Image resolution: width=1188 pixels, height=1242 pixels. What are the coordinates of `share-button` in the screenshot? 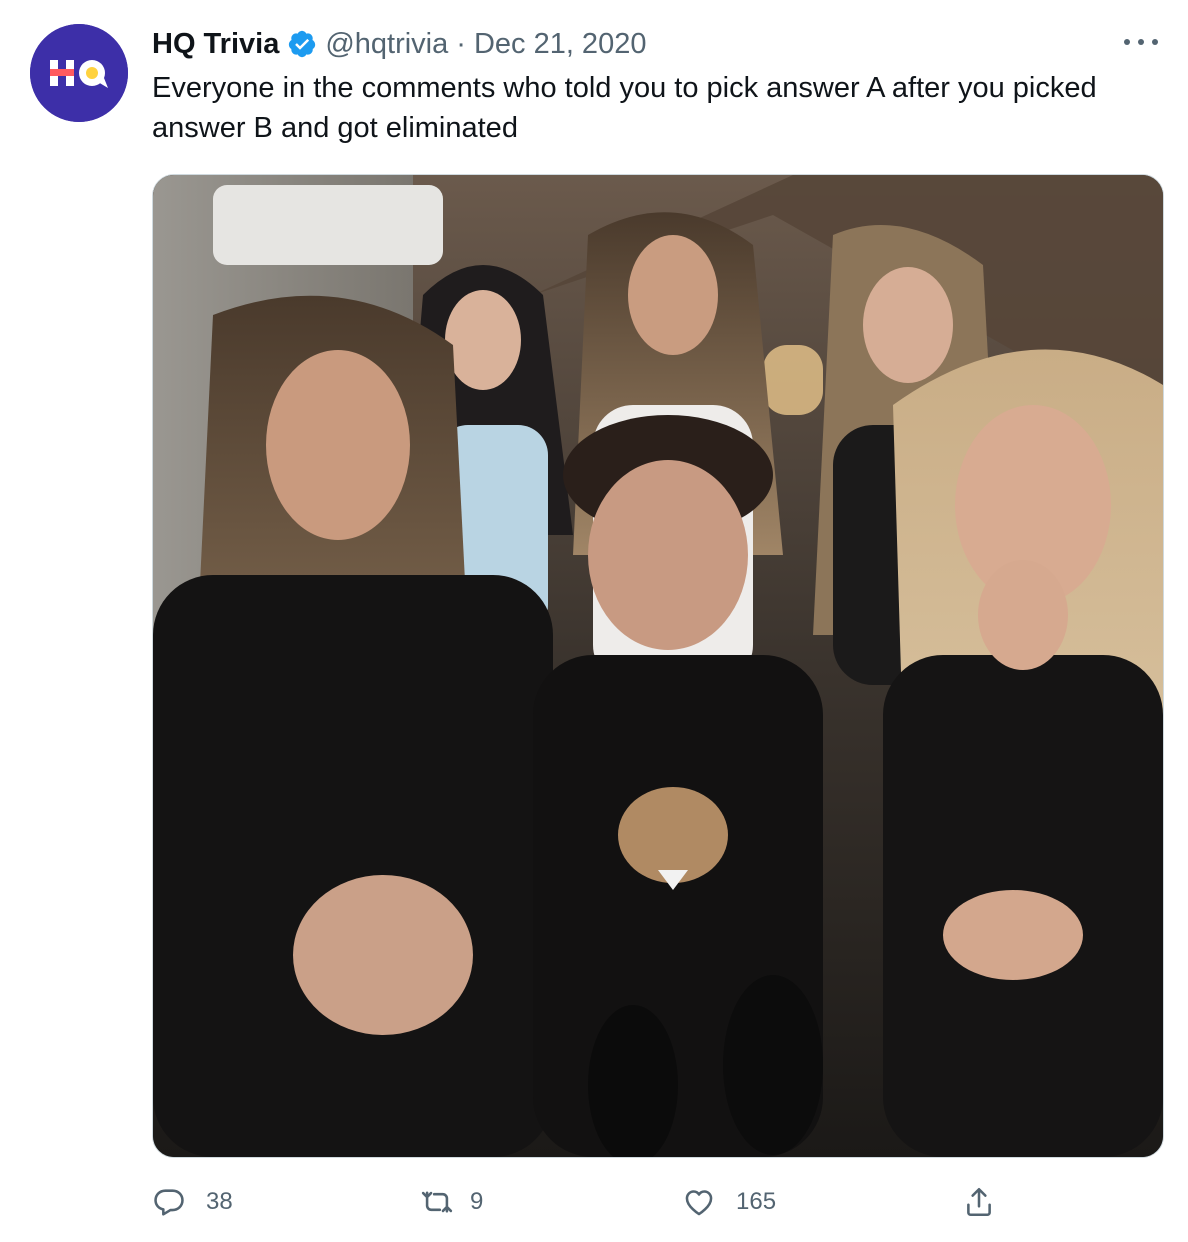 It's located at (979, 1202).